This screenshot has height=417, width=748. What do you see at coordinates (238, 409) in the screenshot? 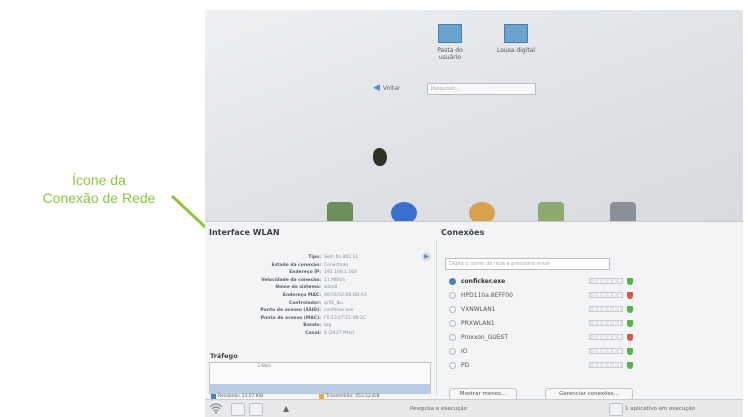
I see `tray-app-icon` at bounding box center [238, 409].